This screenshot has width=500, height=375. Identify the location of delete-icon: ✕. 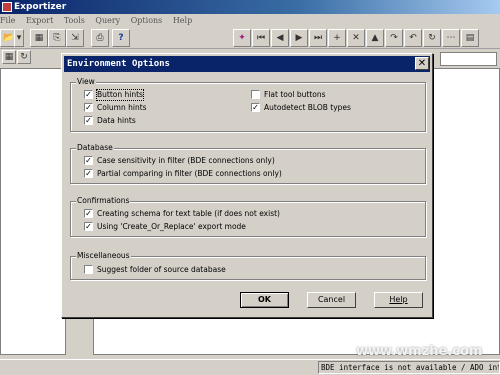
(356, 38).